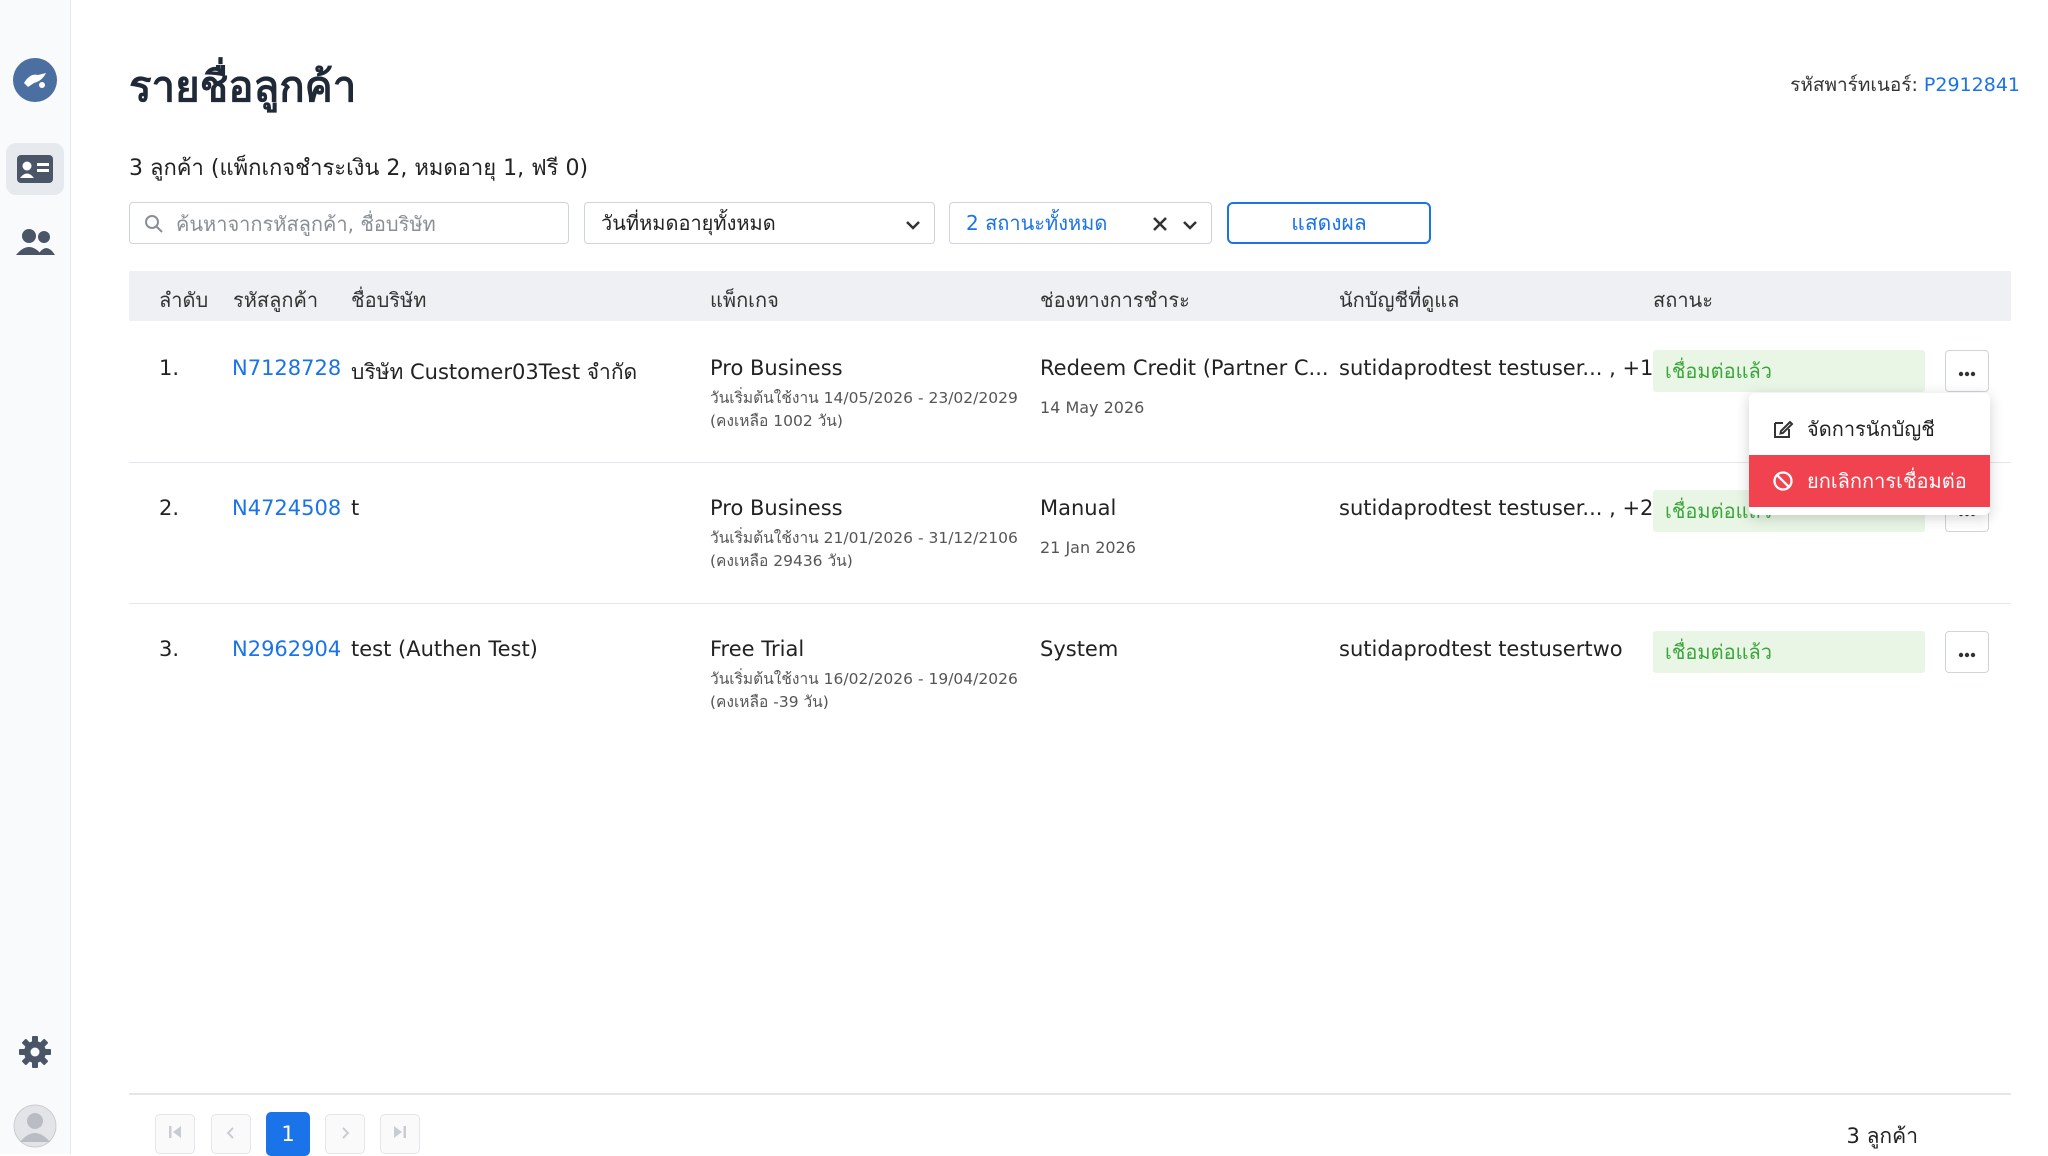 This screenshot has height=1156, width=2048. What do you see at coordinates (1115, 300) in the screenshot?
I see `column-header: ช่องทางการชำระ` at bounding box center [1115, 300].